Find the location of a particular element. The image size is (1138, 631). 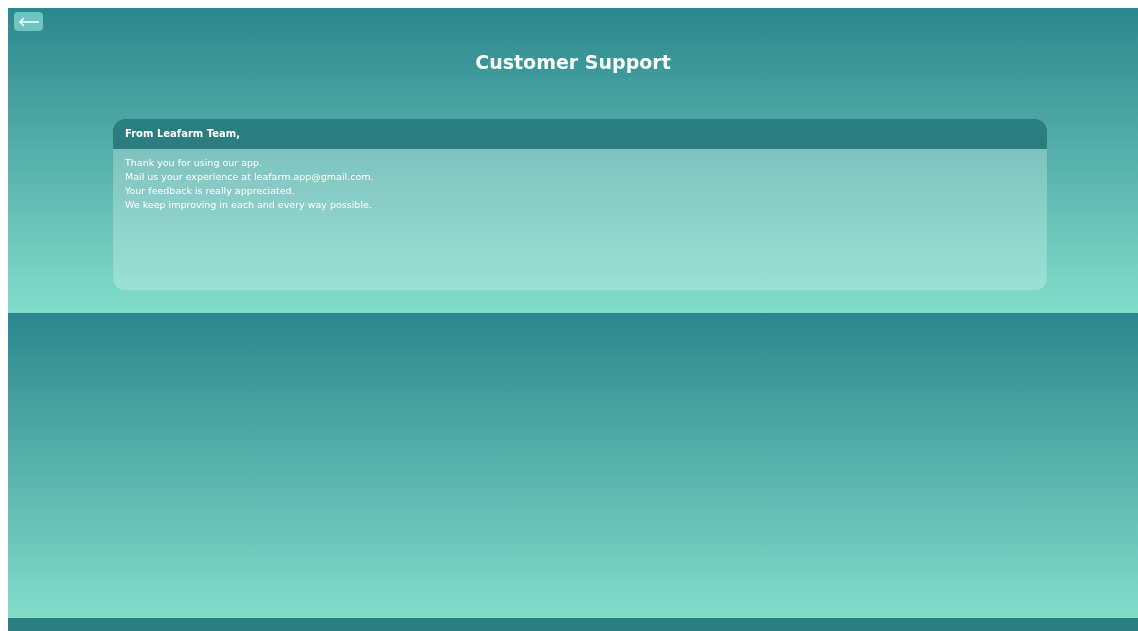

message-line: Mail us your experience at leafarm.app@gmail.com. is located at coordinates (250, 176).